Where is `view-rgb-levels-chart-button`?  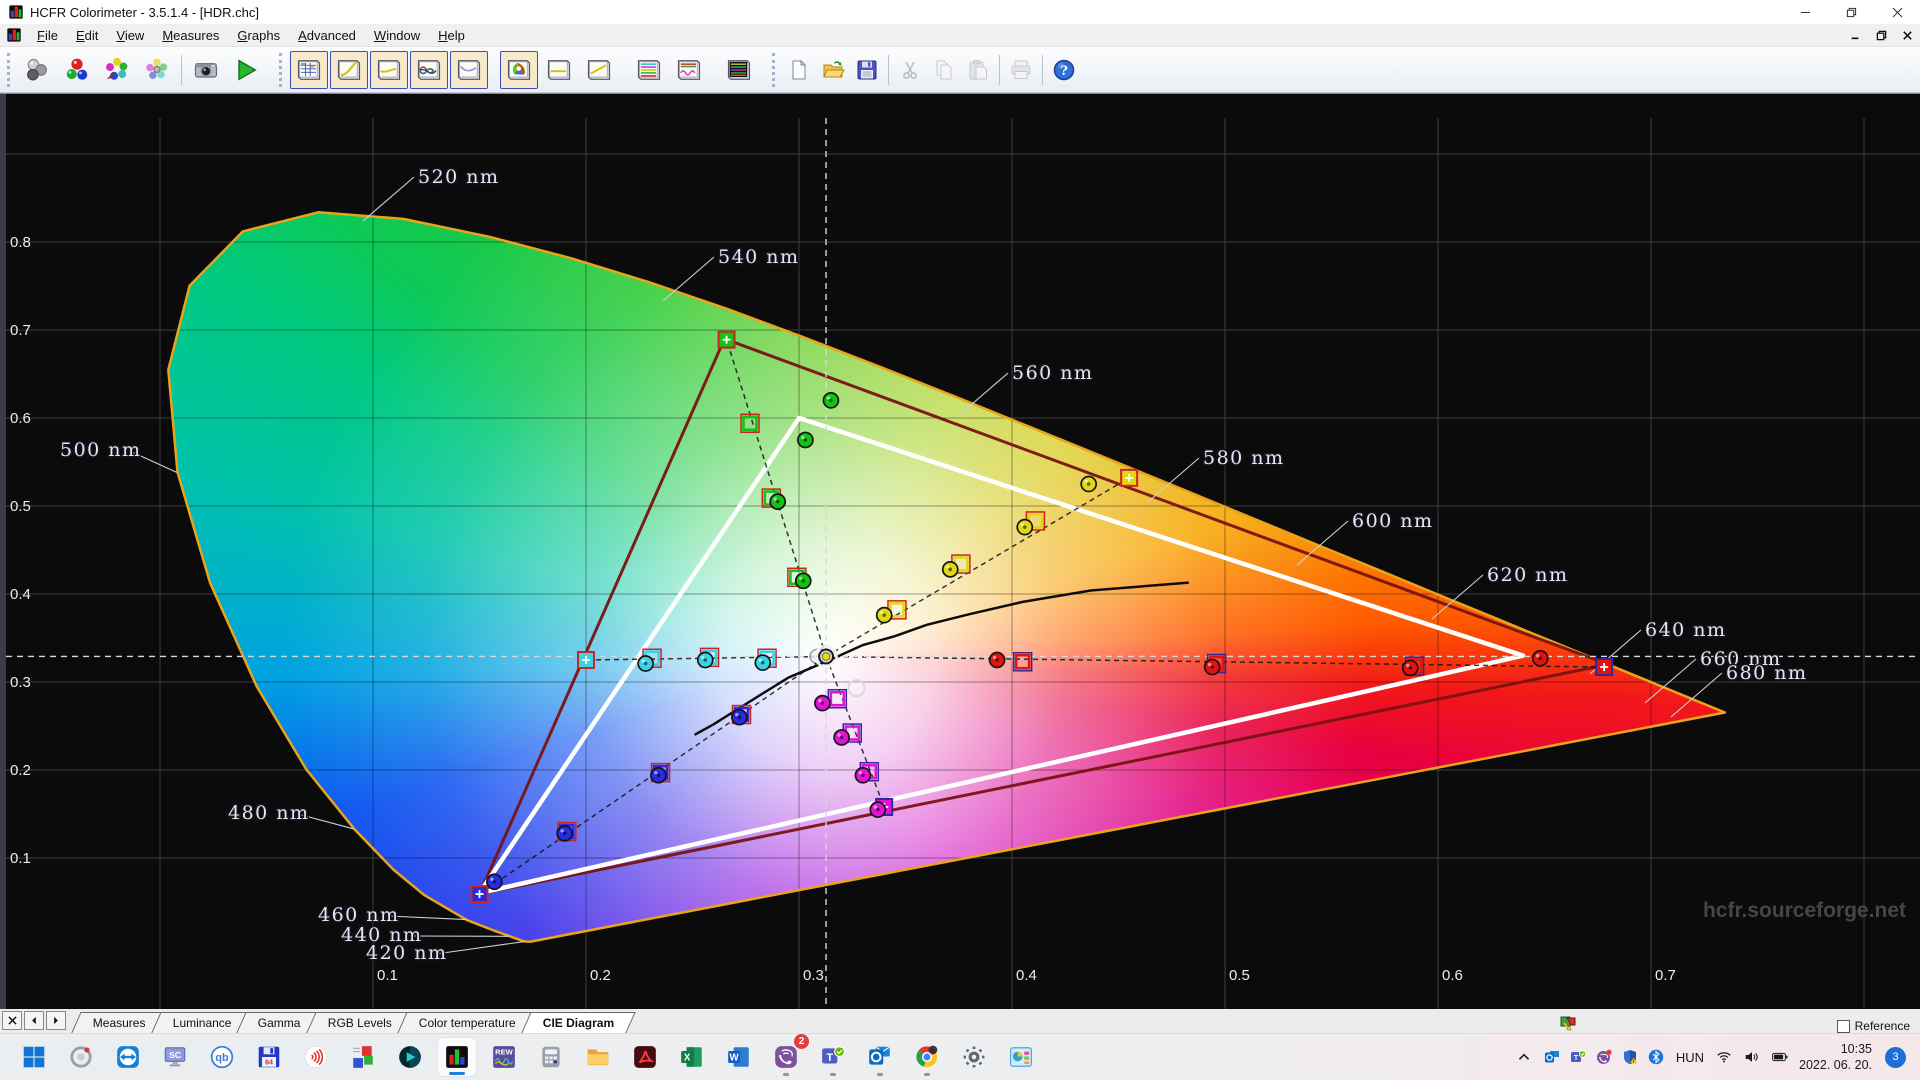 view-rgb-levels-chart-button is located at coordinates (429, 69).